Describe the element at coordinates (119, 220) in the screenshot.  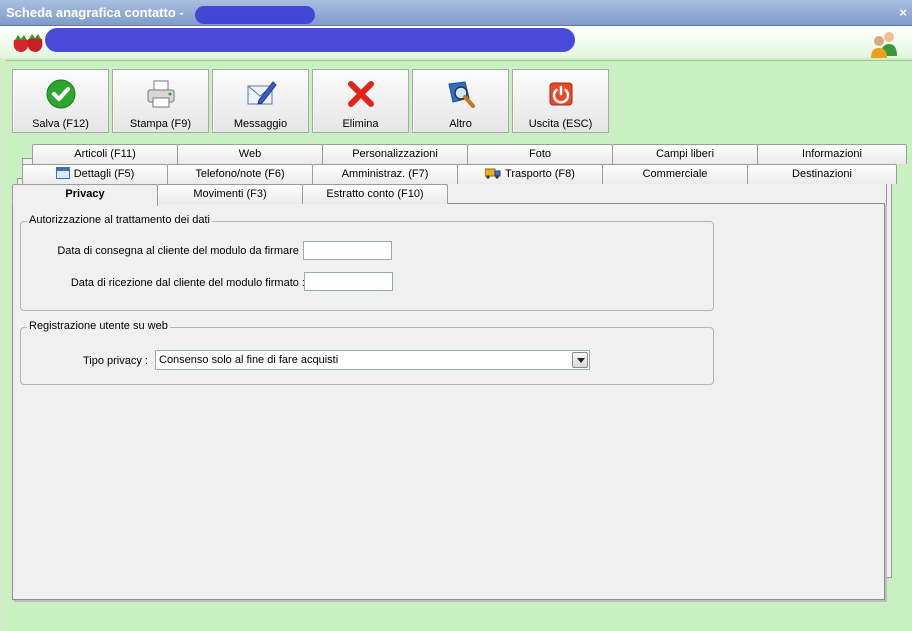
I see `authorization-group-legend: Autorizzazione al trattamento dei dati` at that location.